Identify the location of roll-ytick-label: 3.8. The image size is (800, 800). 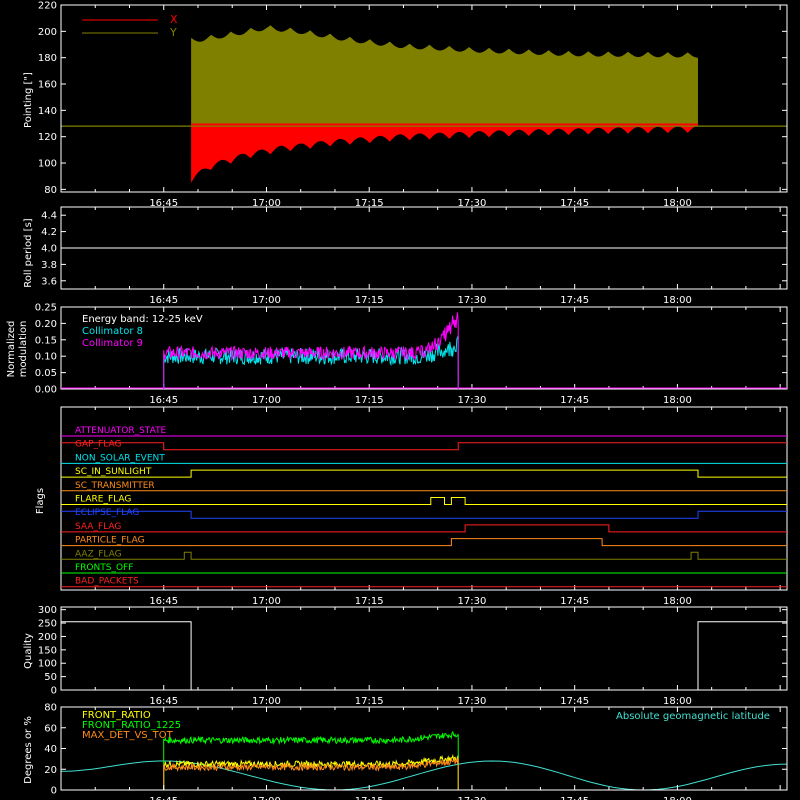
(49, 265).